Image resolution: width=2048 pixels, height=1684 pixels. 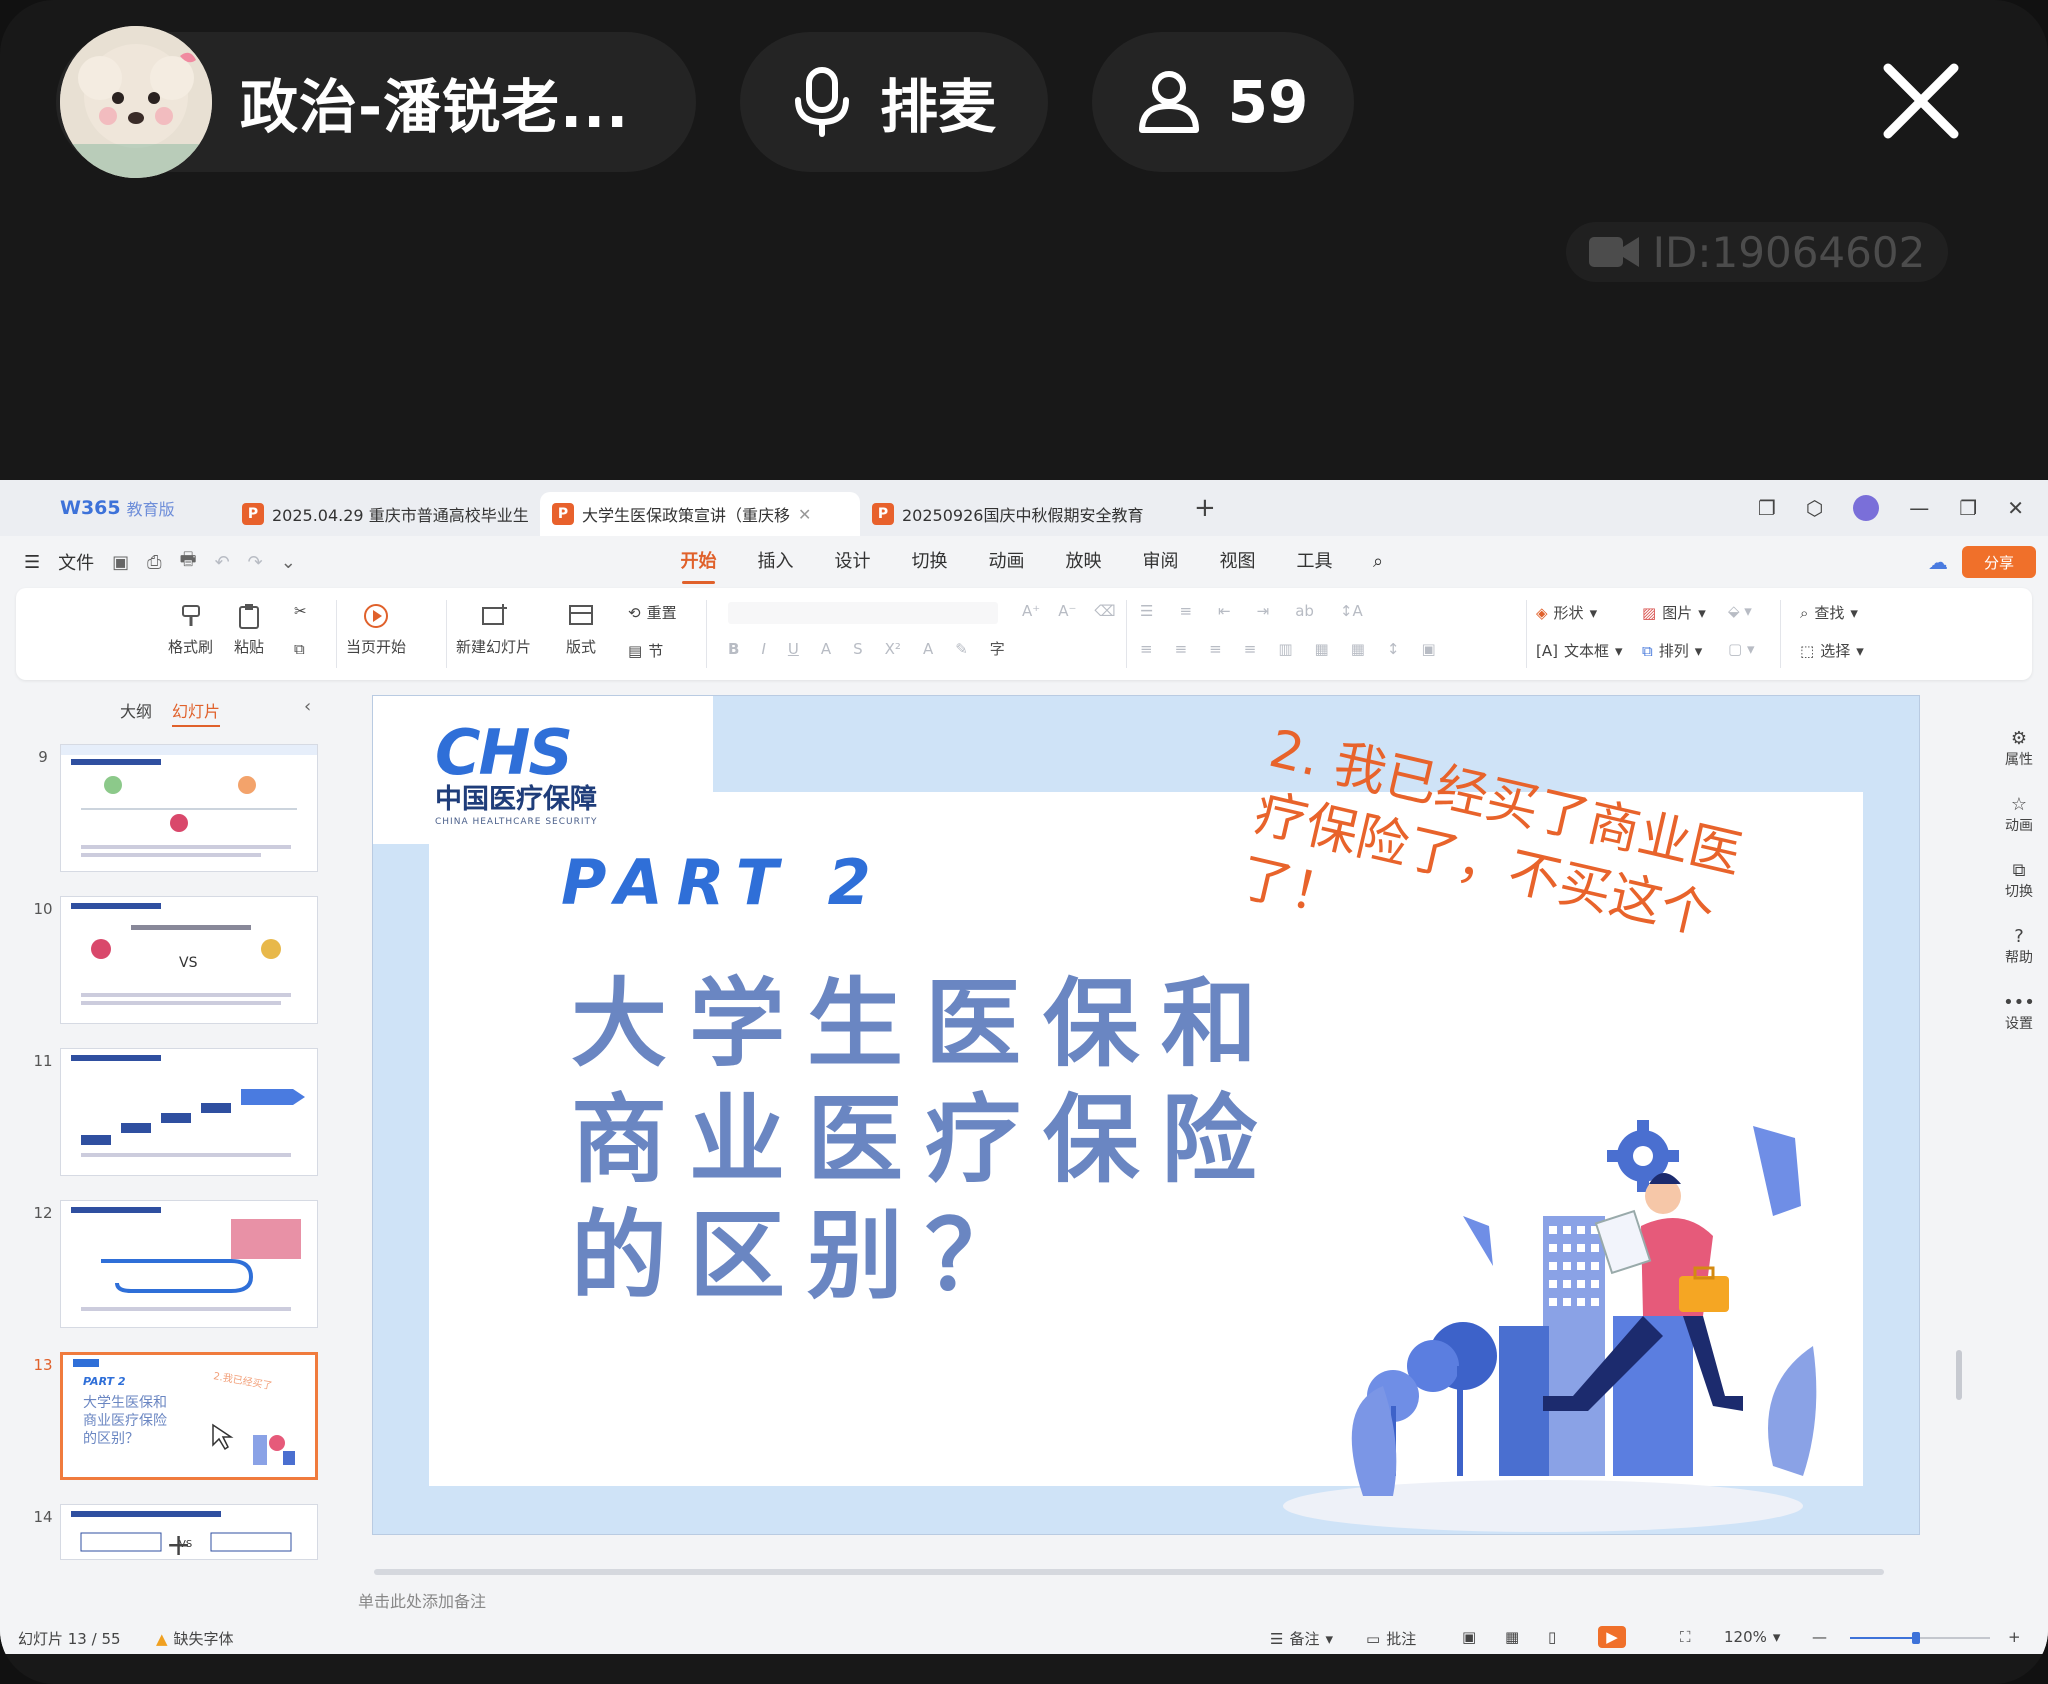 I want to click on missing-font-button: ▲ 缺失字体, so click(x=195, y=1638).